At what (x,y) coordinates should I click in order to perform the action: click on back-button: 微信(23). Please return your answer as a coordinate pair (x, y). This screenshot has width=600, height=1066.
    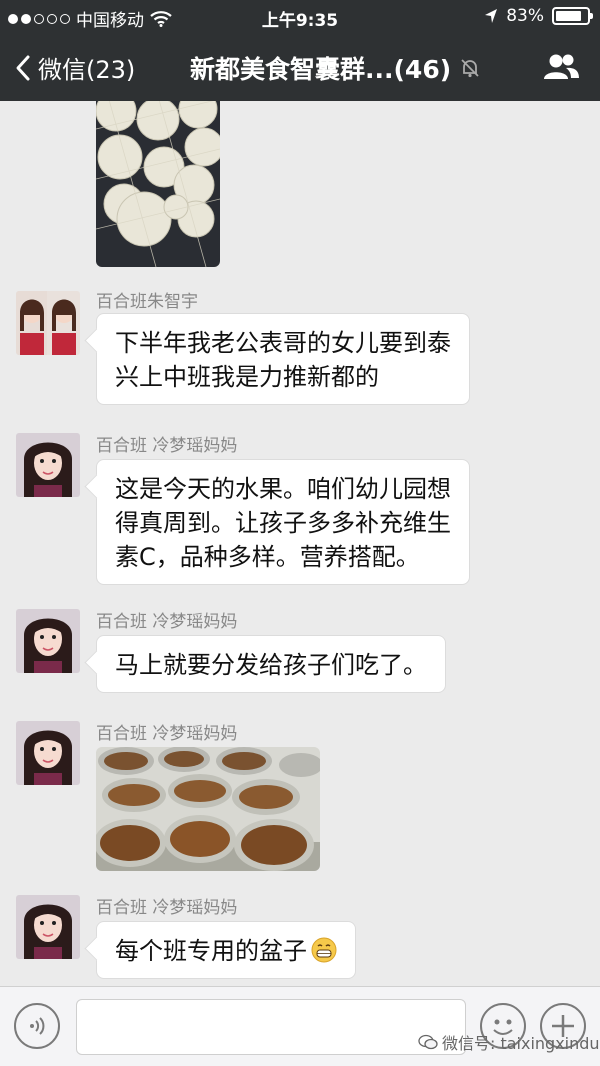
    Looking at the image, I should click on (74, 67).